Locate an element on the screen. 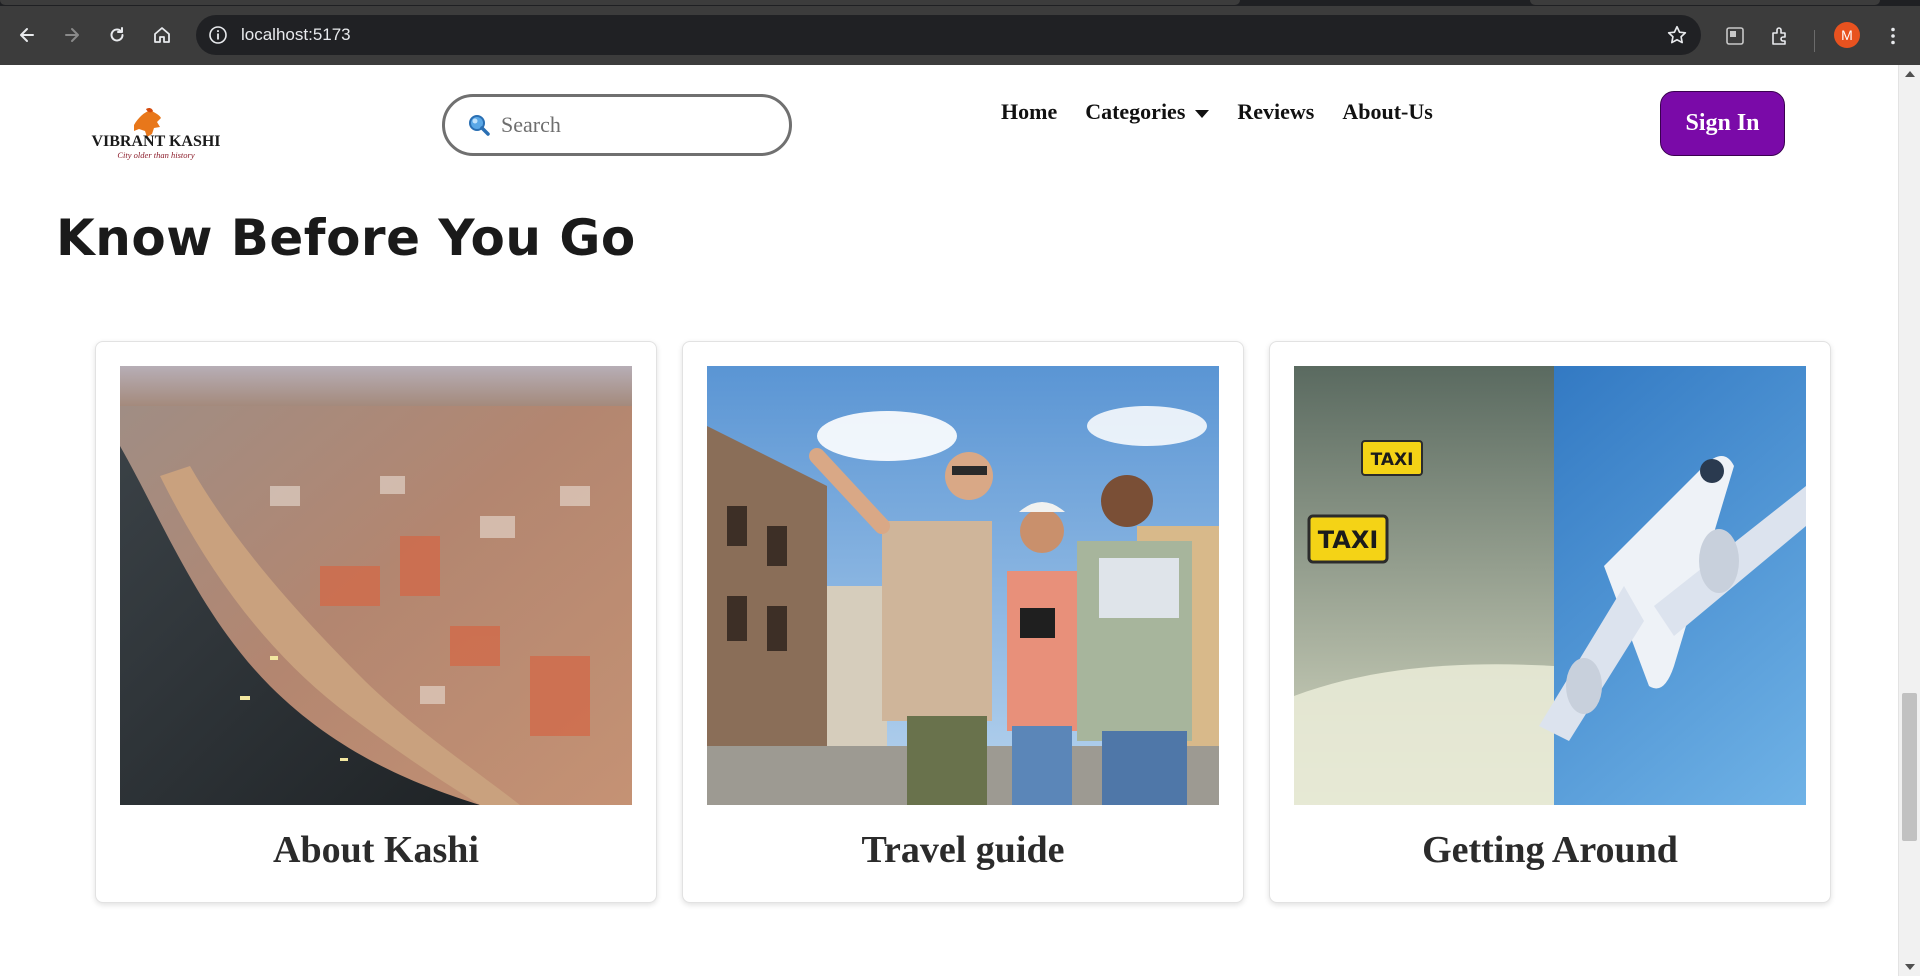  home-button is located at coordinates (162, 35).